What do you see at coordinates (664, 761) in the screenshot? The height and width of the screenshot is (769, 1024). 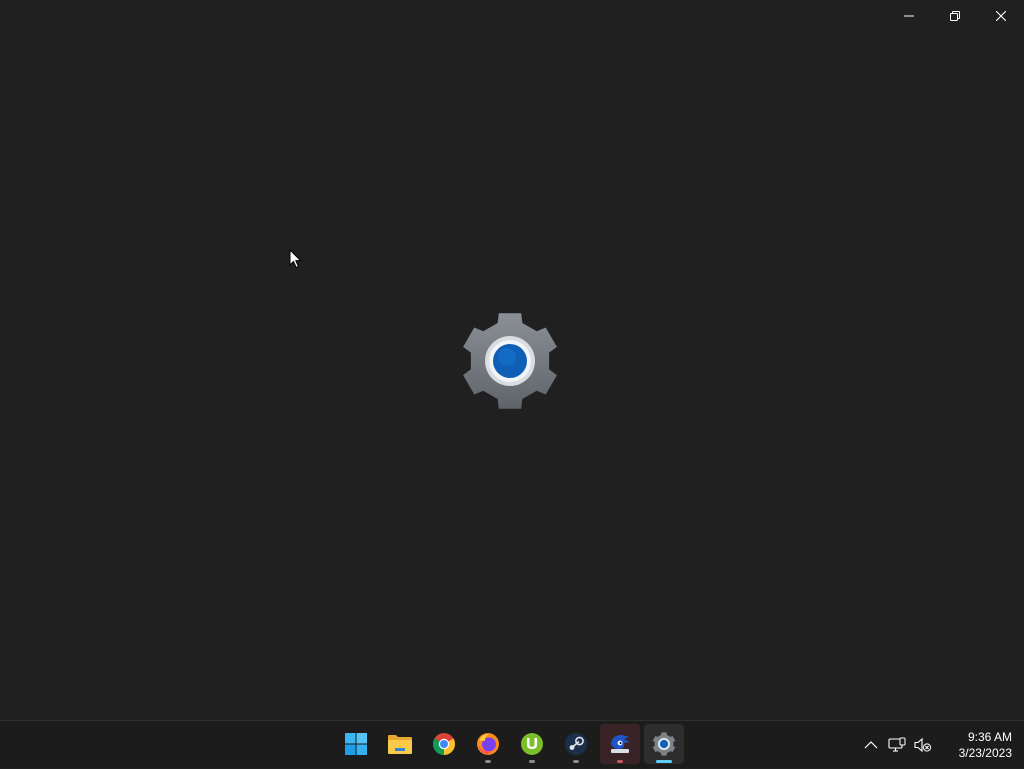 I see `focused-indicator` at bounding box center [664, 761].